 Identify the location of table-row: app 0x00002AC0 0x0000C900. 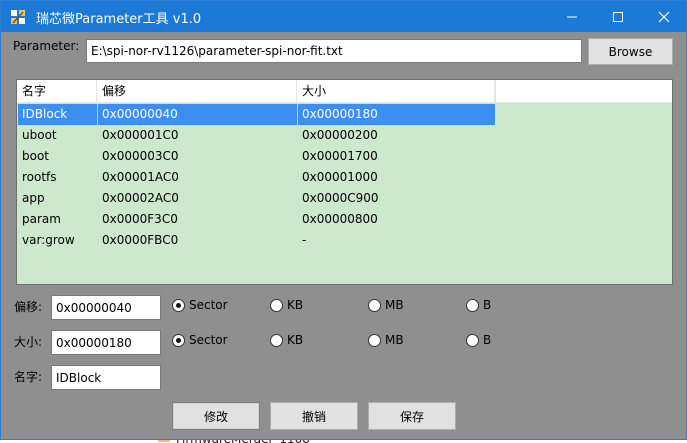
(344, 198).